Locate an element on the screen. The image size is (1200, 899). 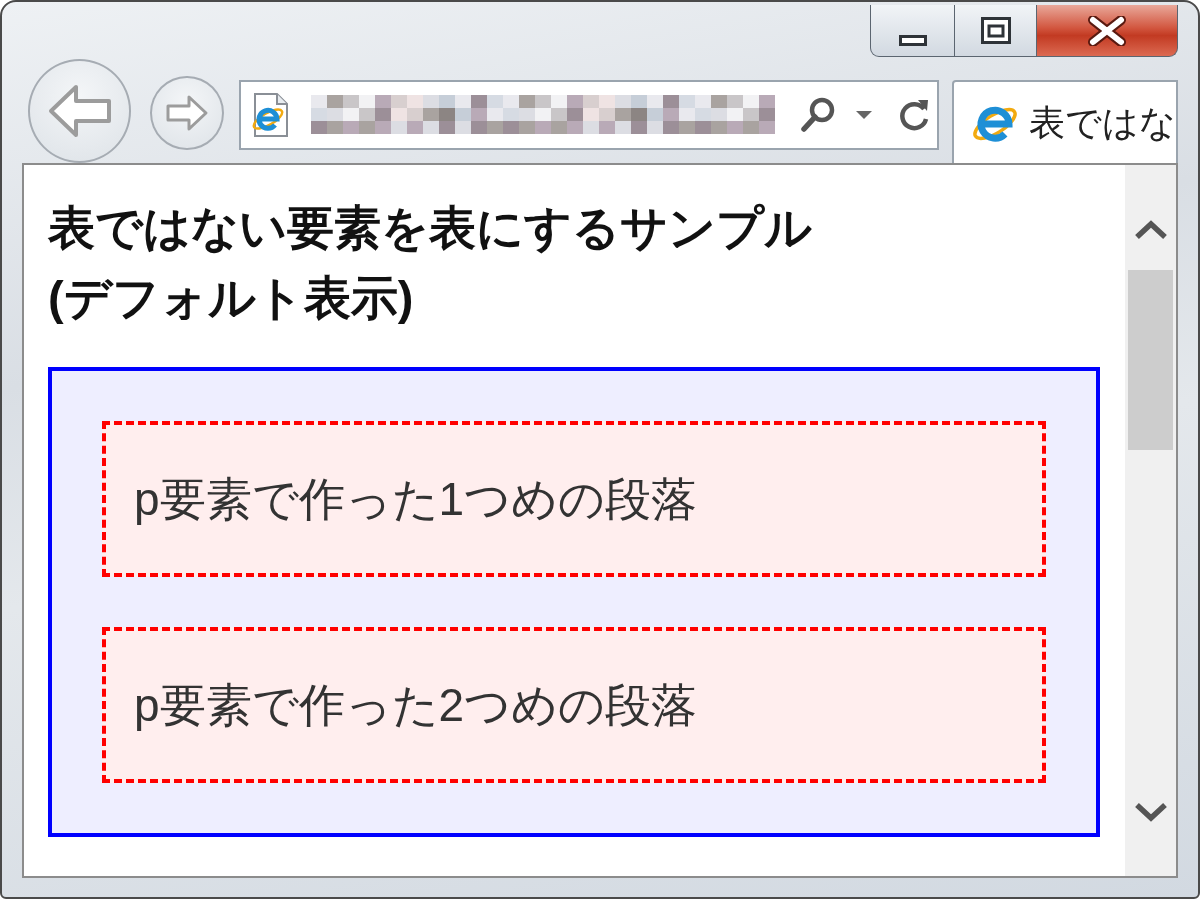
chevron-up-icon is located at coordinates (1150, 230).